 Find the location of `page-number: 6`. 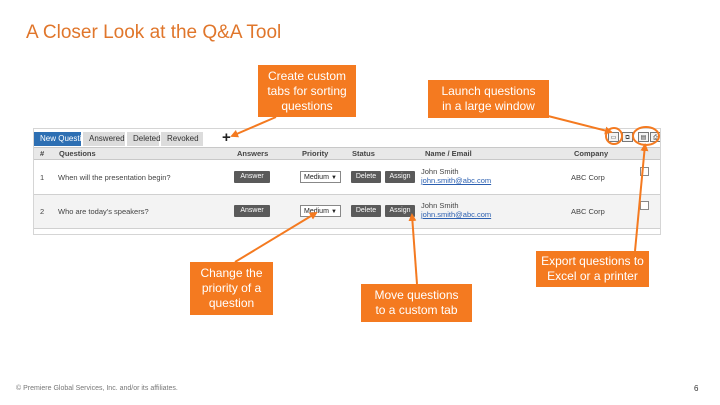

page-number: 6 is located at coordinates (696, 388).